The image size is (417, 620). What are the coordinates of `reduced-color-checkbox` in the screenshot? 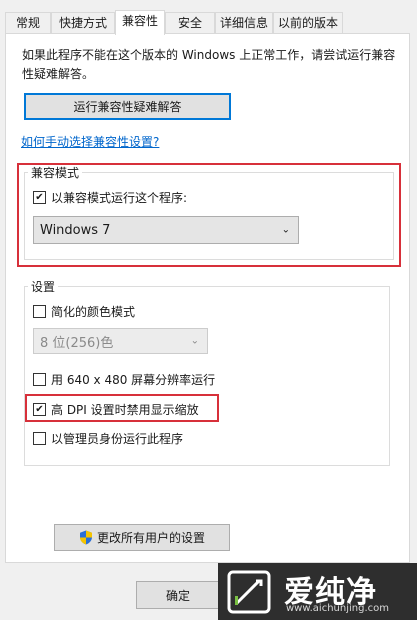 It's located at (39, 311).